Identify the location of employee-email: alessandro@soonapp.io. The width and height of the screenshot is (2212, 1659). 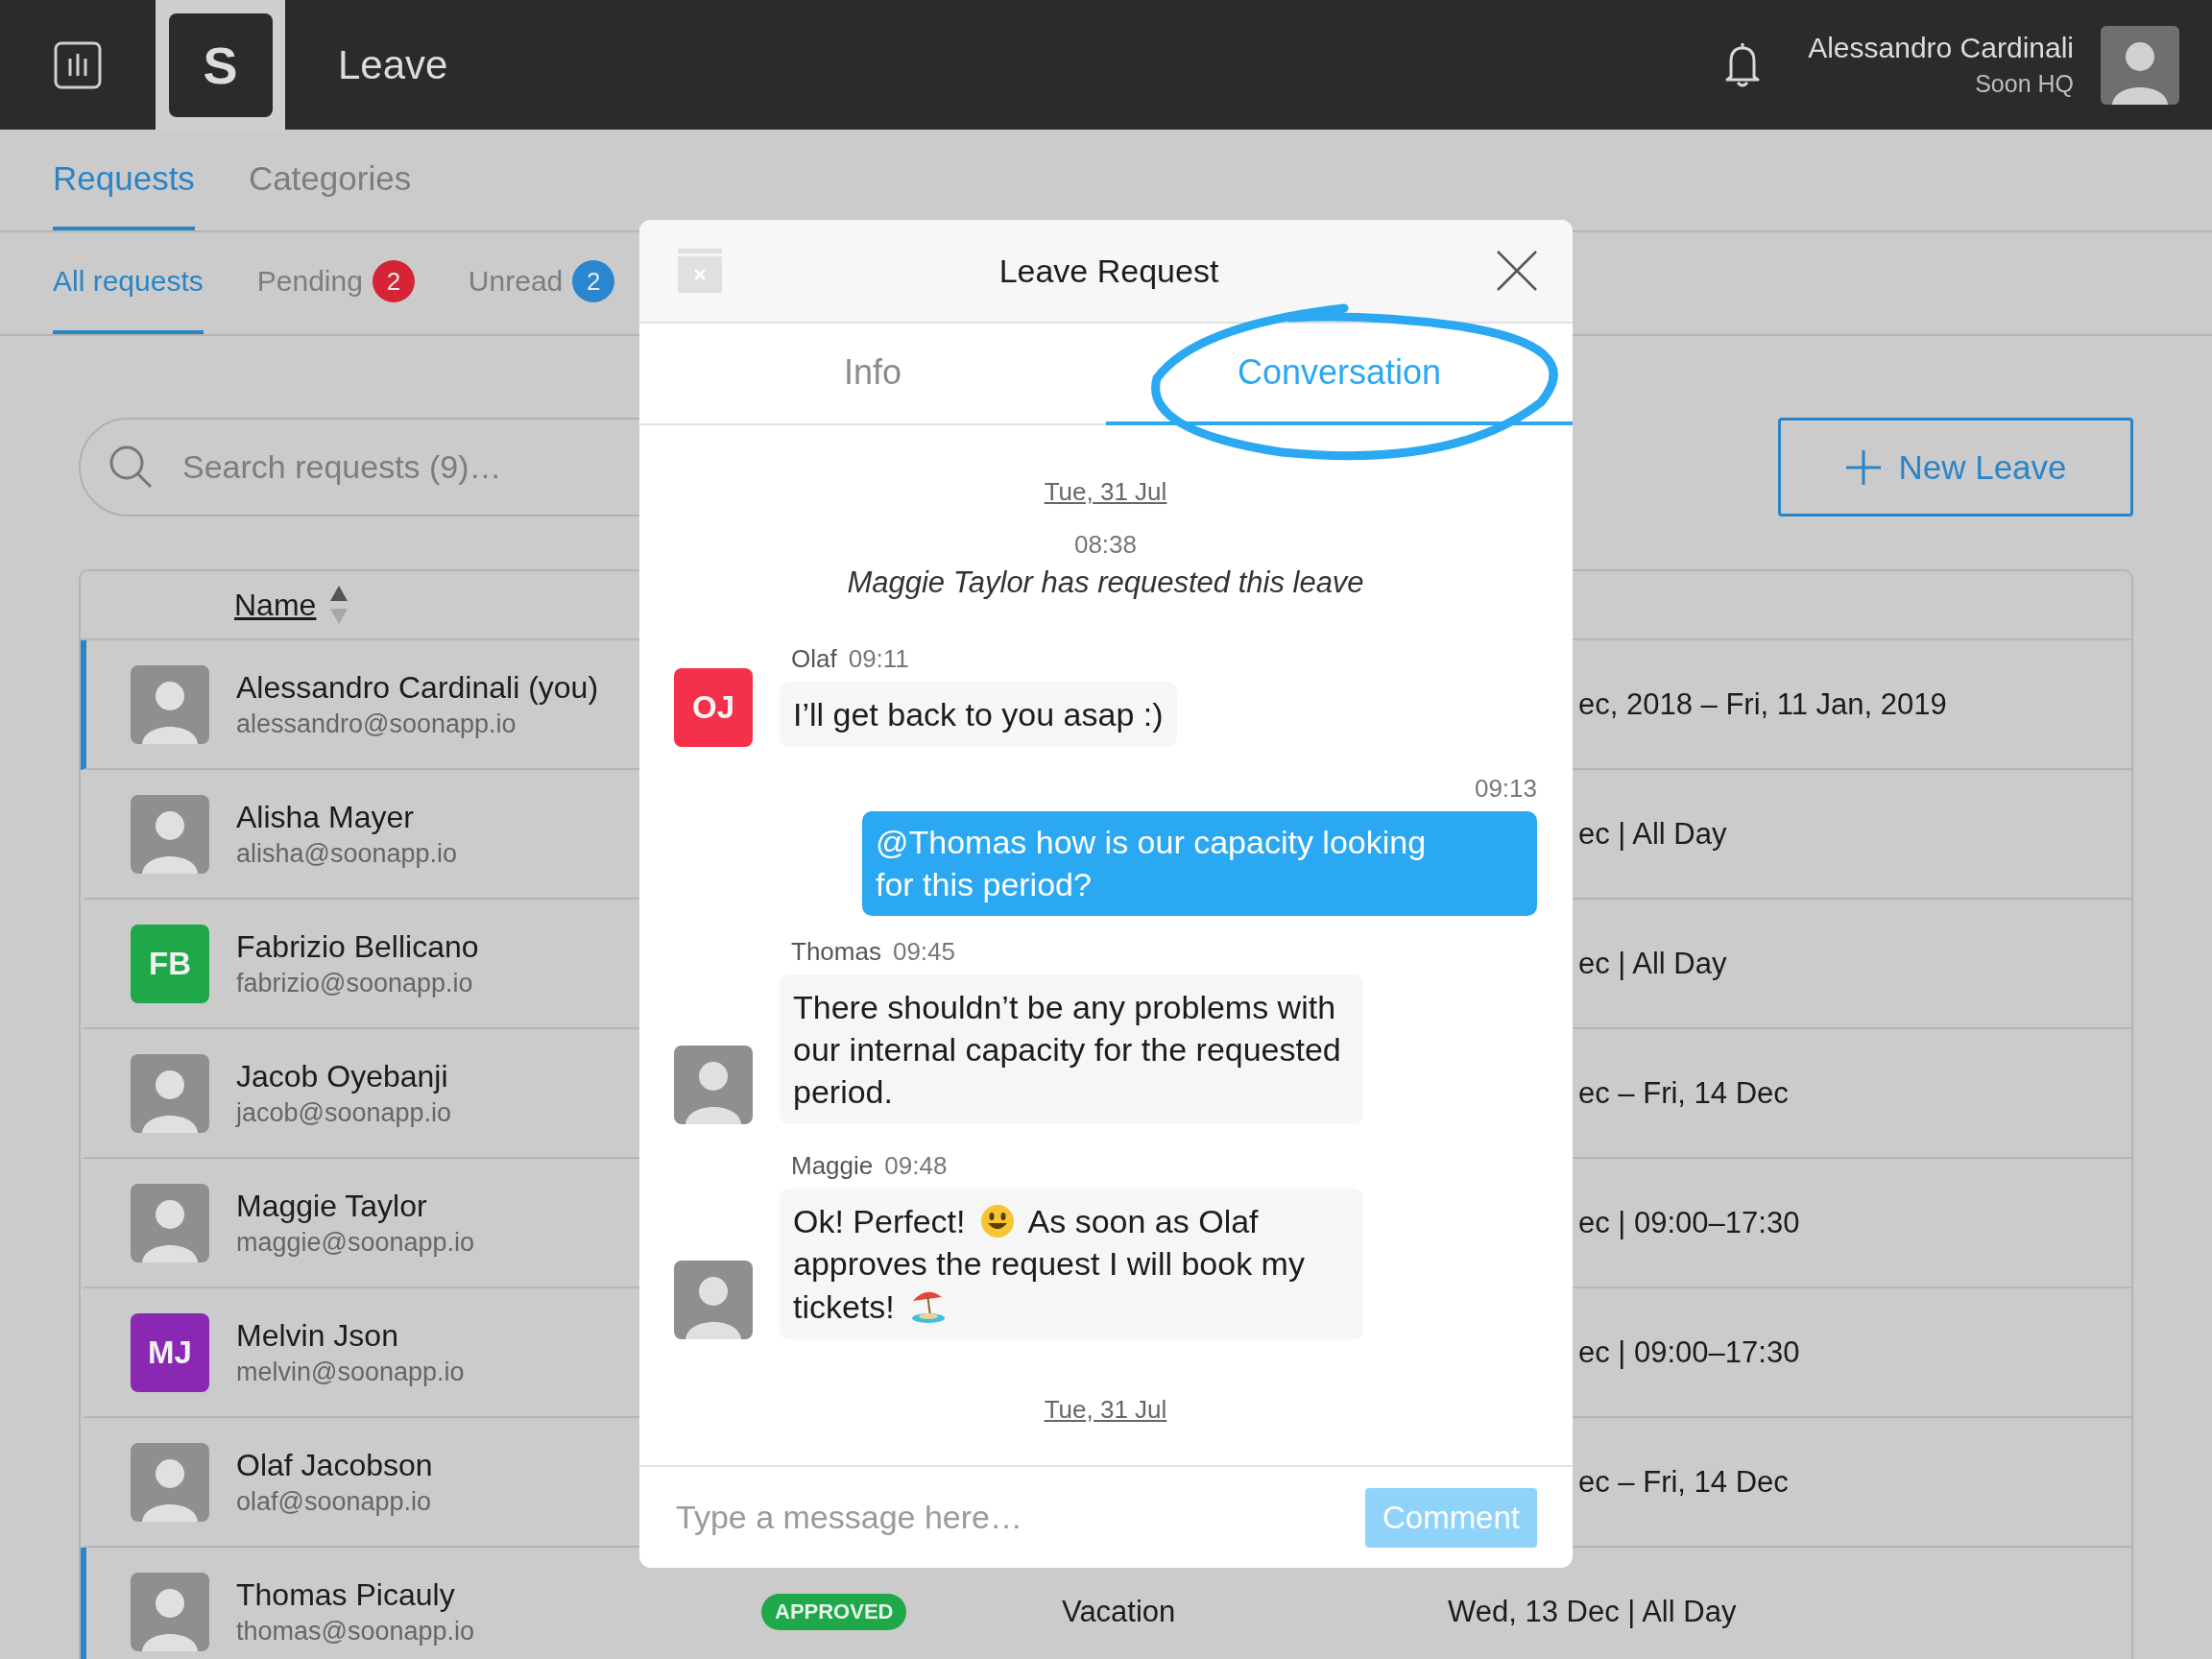
(377, 724).